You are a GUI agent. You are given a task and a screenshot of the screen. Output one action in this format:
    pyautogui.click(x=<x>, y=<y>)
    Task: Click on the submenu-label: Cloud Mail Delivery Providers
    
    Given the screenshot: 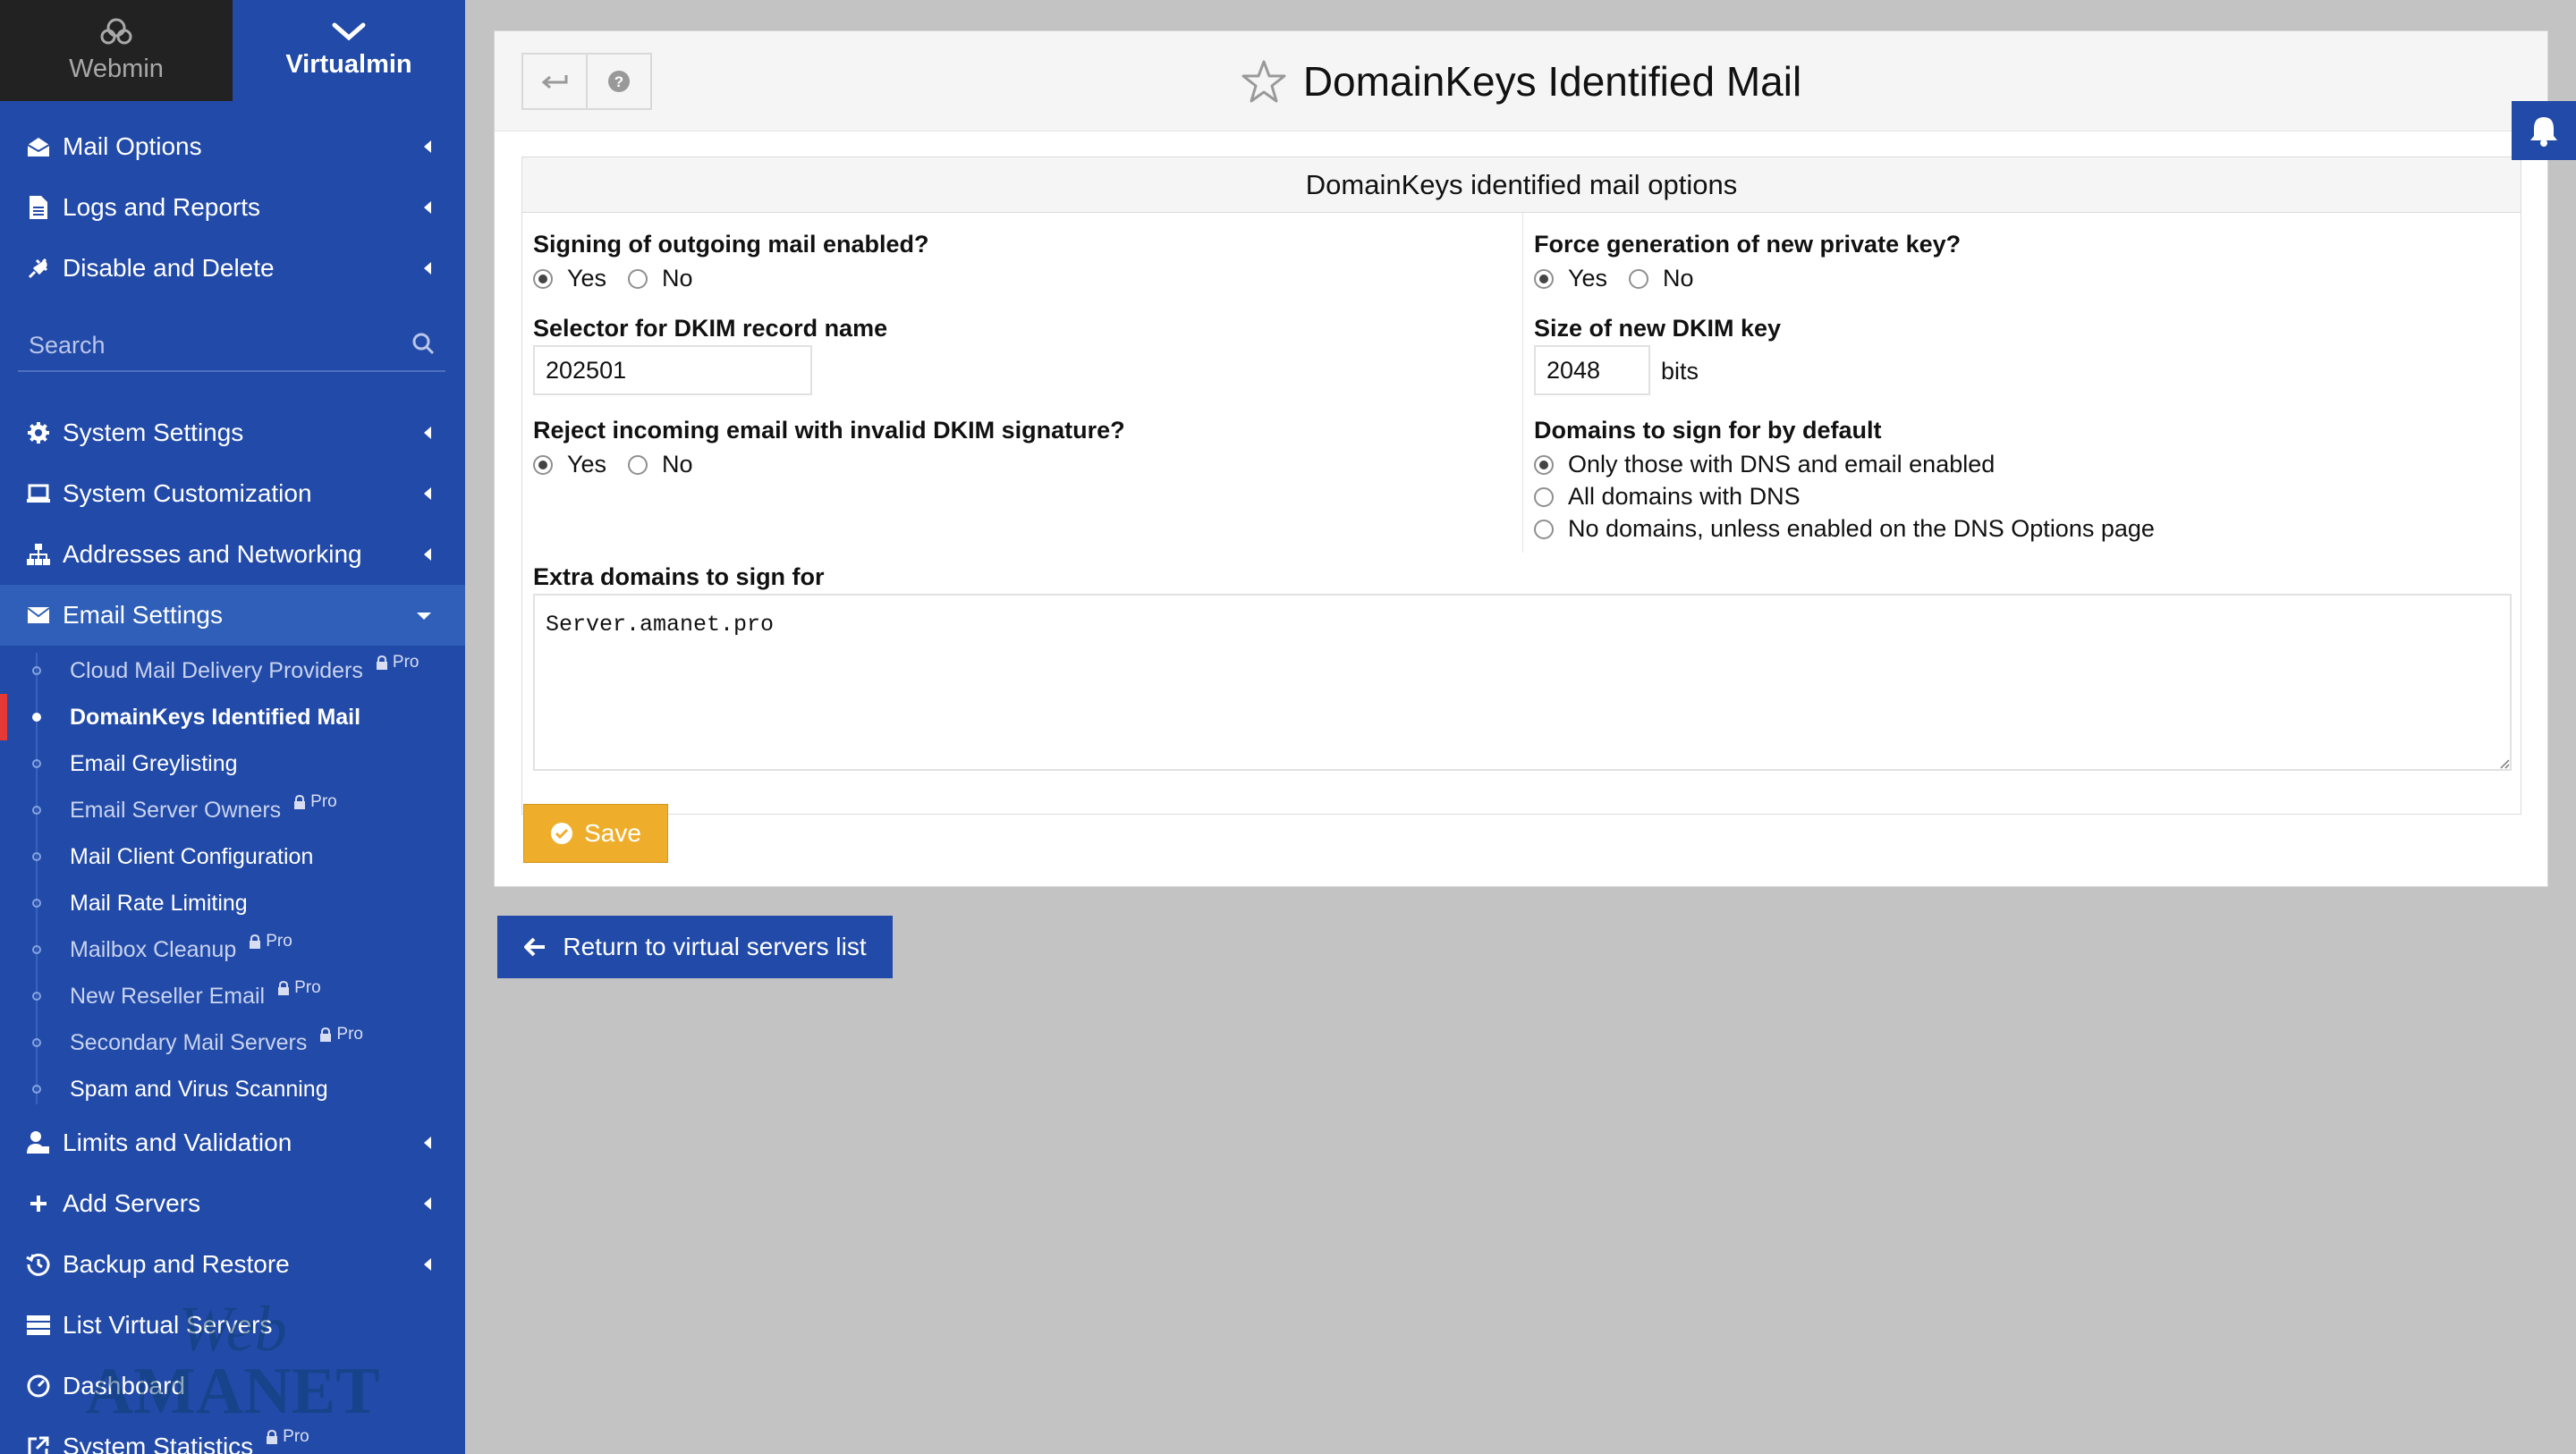 What is the action you would take?
    pyautogui.click(x=216, y=670)
    